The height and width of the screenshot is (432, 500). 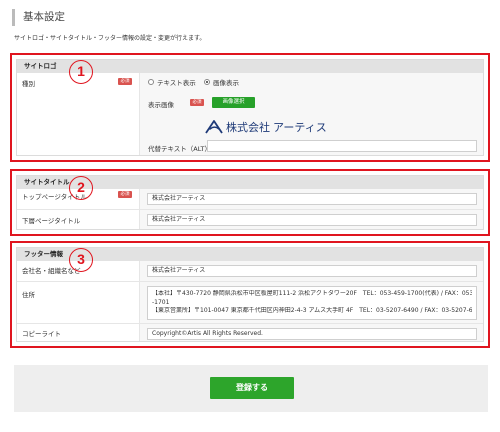 What do you see at coordinates (161, 105) in the screenshot?
I see `logo-image-label: 表示画像` at bounding box center [161, 105].